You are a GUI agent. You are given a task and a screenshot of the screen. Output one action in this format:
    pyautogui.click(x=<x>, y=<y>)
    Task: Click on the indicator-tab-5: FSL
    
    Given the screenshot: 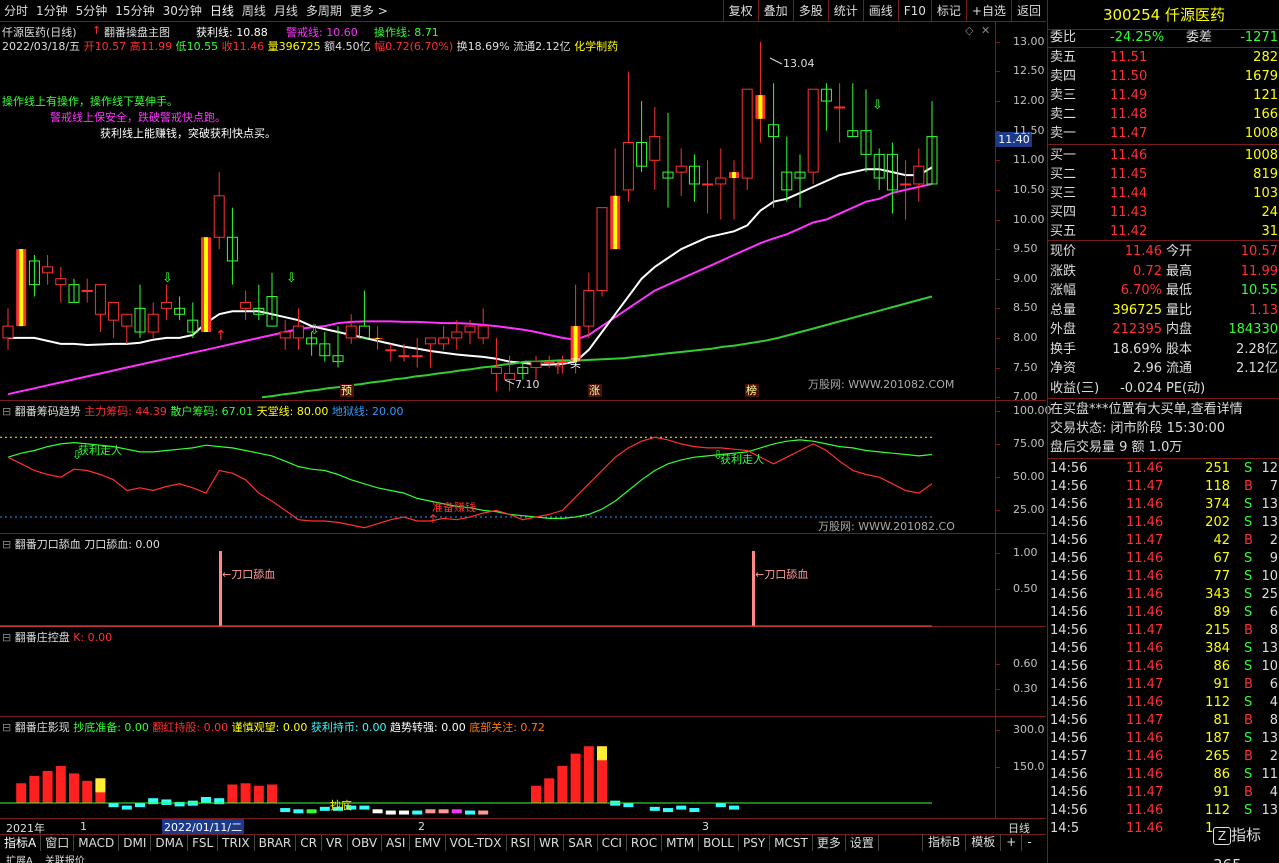 What is the action you would take?
    pyautogui.click(x=203, y=843)
    